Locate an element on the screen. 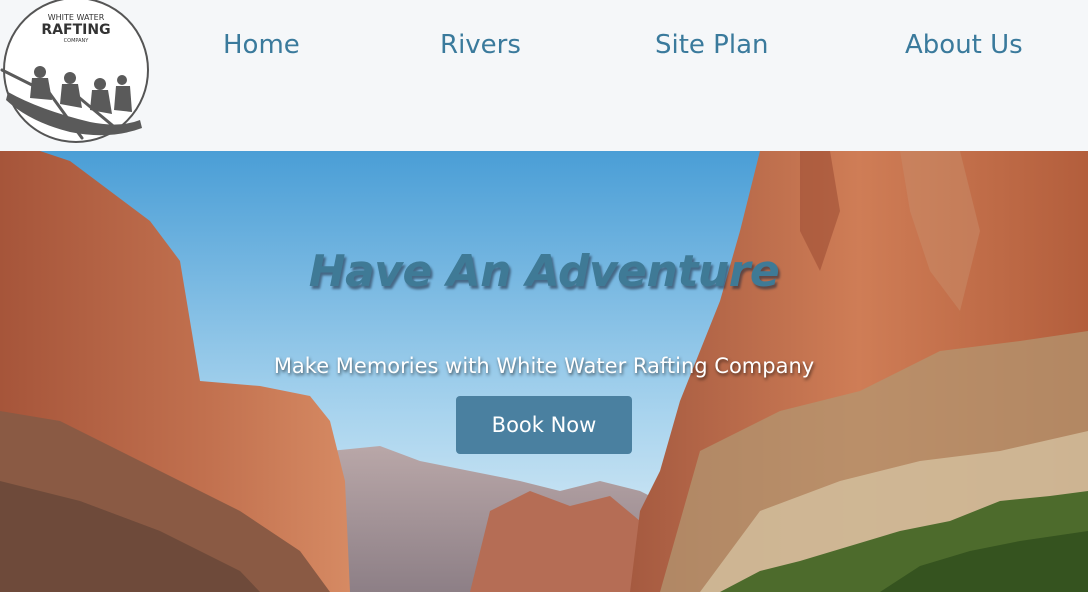 This screenshot has height=592, width=1088. hero-title: Have An Adventure is located at coordinates (544, 271).